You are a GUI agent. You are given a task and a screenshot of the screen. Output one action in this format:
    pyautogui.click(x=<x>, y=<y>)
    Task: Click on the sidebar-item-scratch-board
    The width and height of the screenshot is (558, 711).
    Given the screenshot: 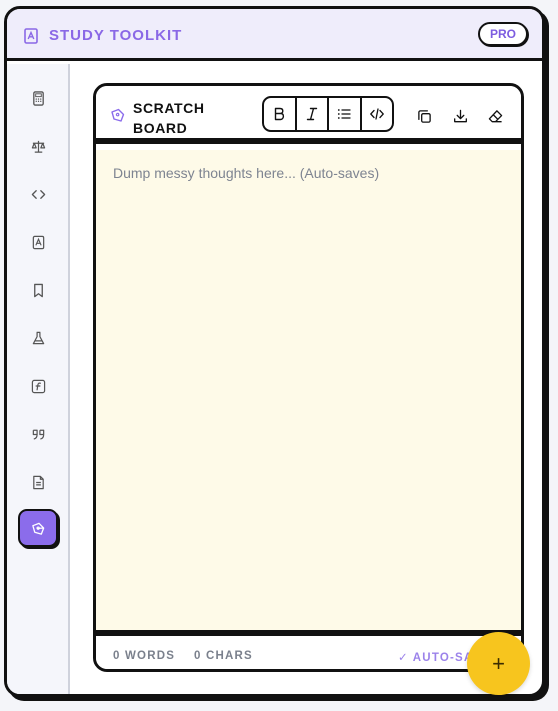 What is the action you would take?
    pyautogui.click(x=38, y=528)
    